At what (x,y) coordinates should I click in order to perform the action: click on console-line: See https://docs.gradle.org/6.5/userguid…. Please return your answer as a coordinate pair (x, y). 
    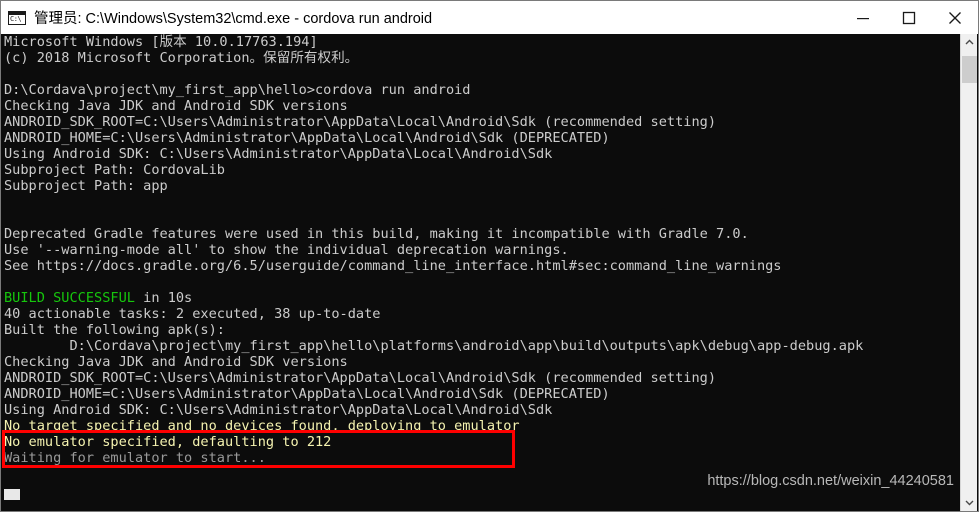
    Looking at the image, I should click on (393, 266).